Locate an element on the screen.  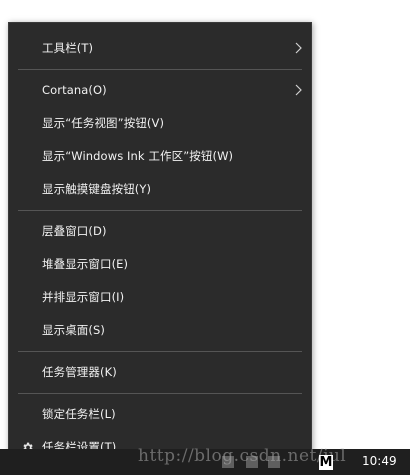
menu-item-label: 显示触摸键盘按钮(Y) is located at coordinates (97, 189).